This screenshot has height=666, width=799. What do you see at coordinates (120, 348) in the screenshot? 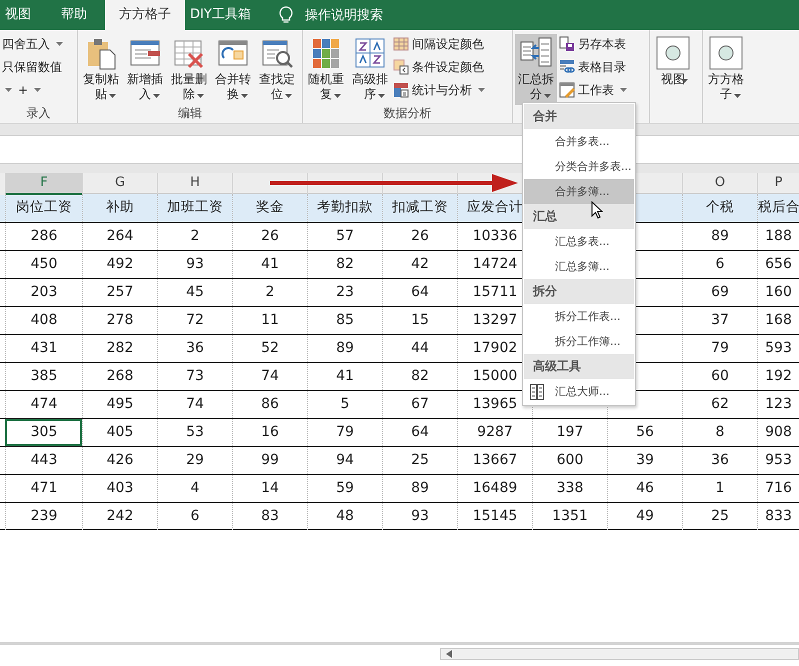
I see `table-cell: 282` at bounding box center [120, 348].